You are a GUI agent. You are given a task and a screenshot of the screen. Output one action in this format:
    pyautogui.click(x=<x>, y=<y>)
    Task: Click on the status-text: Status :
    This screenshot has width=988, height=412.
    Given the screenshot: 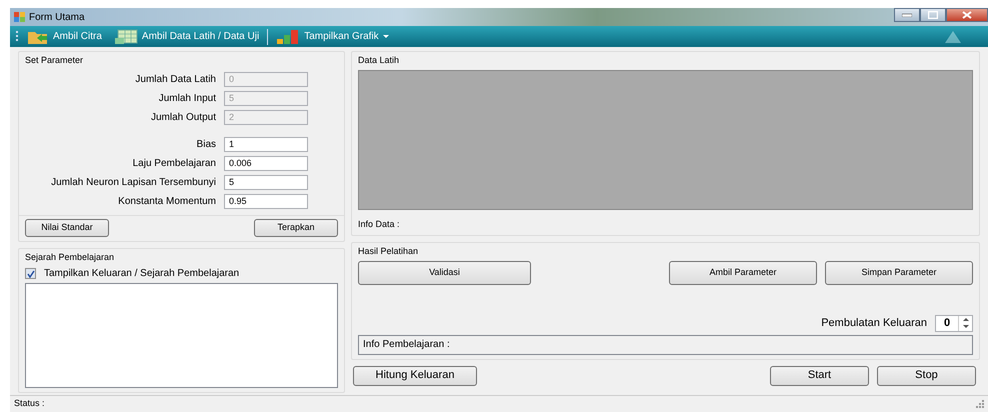 What is the action you would take?
    pyautogui.click(x=29, y=403)
    